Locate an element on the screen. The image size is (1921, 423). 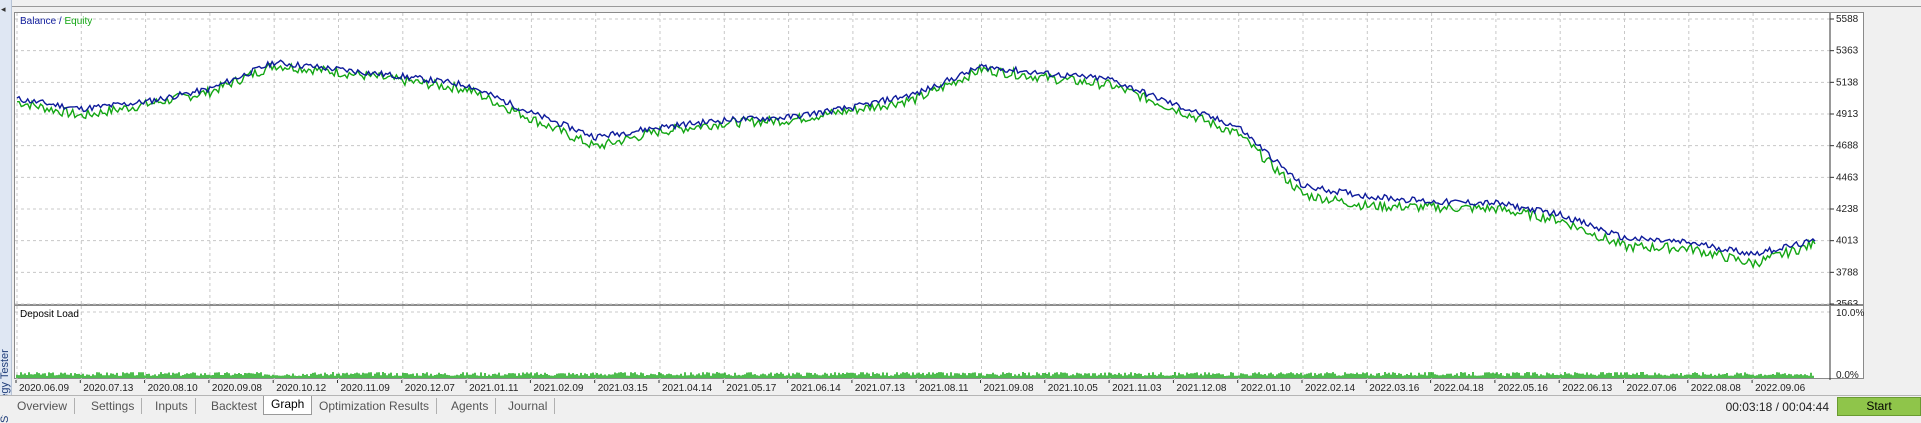
x-tick-label: 2020.12.07 is located at coordinates (430, 388).